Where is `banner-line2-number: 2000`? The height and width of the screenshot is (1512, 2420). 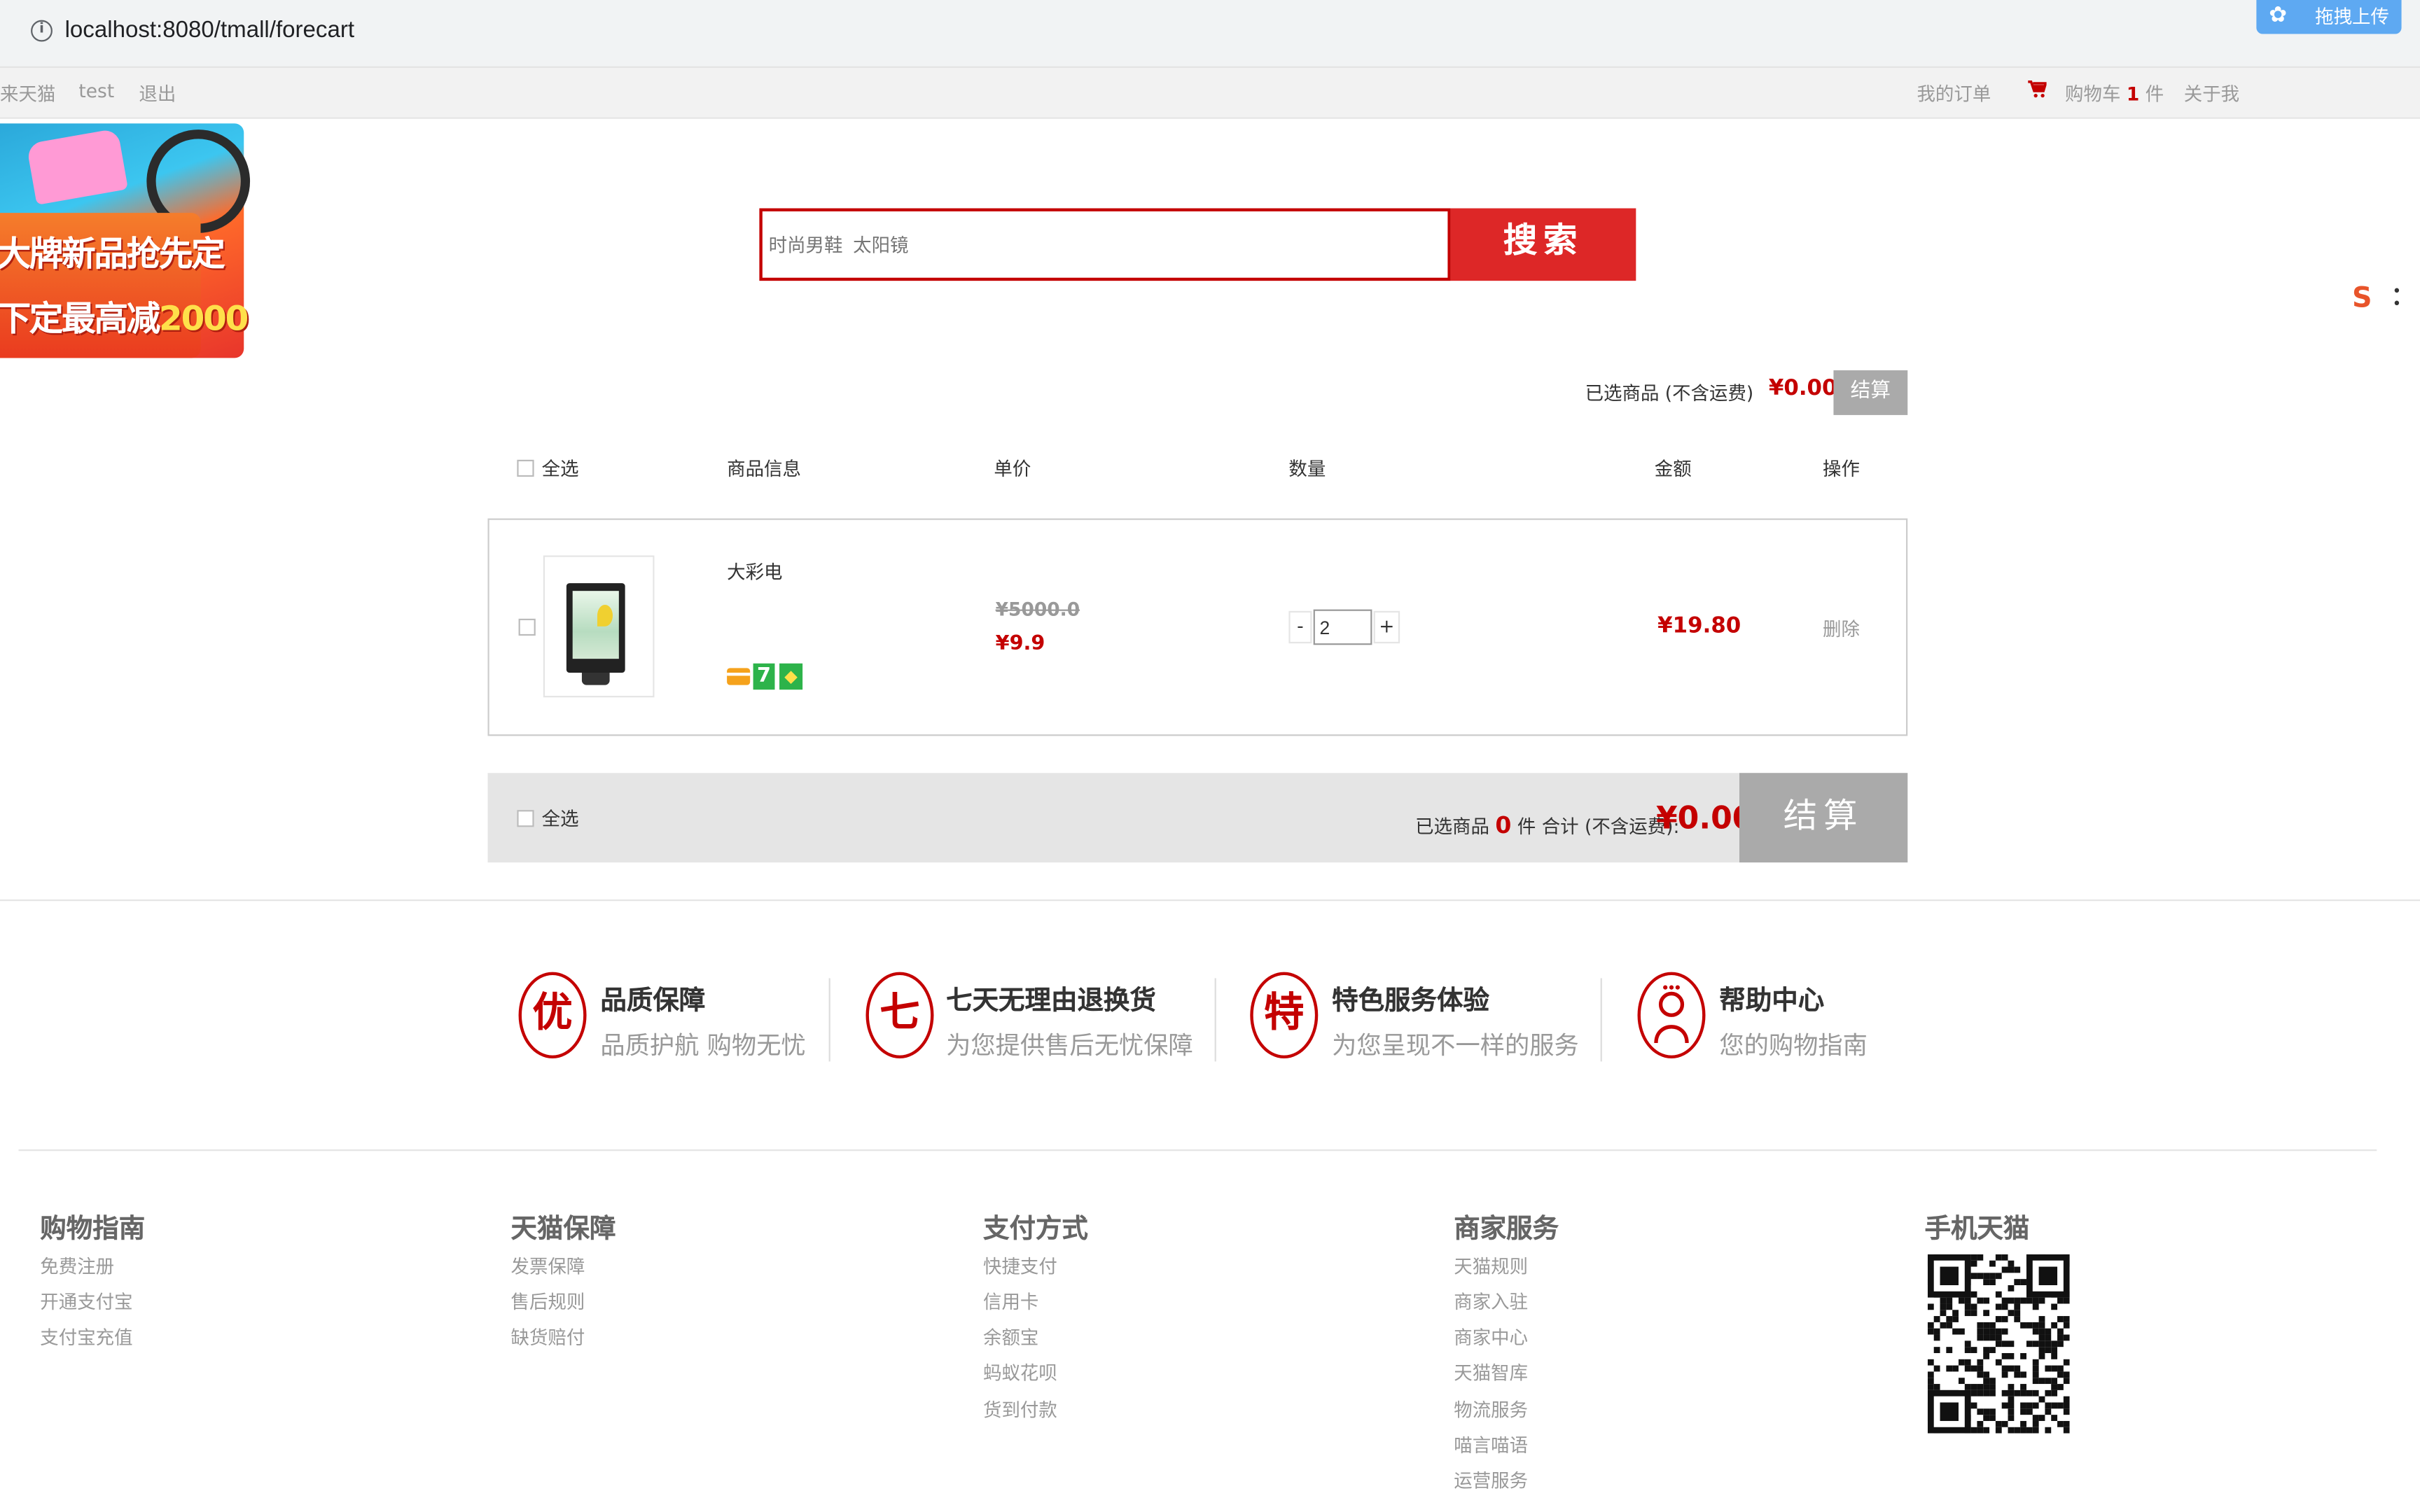
banner-line2-number: 2000 is located at coordinates (204, 320).